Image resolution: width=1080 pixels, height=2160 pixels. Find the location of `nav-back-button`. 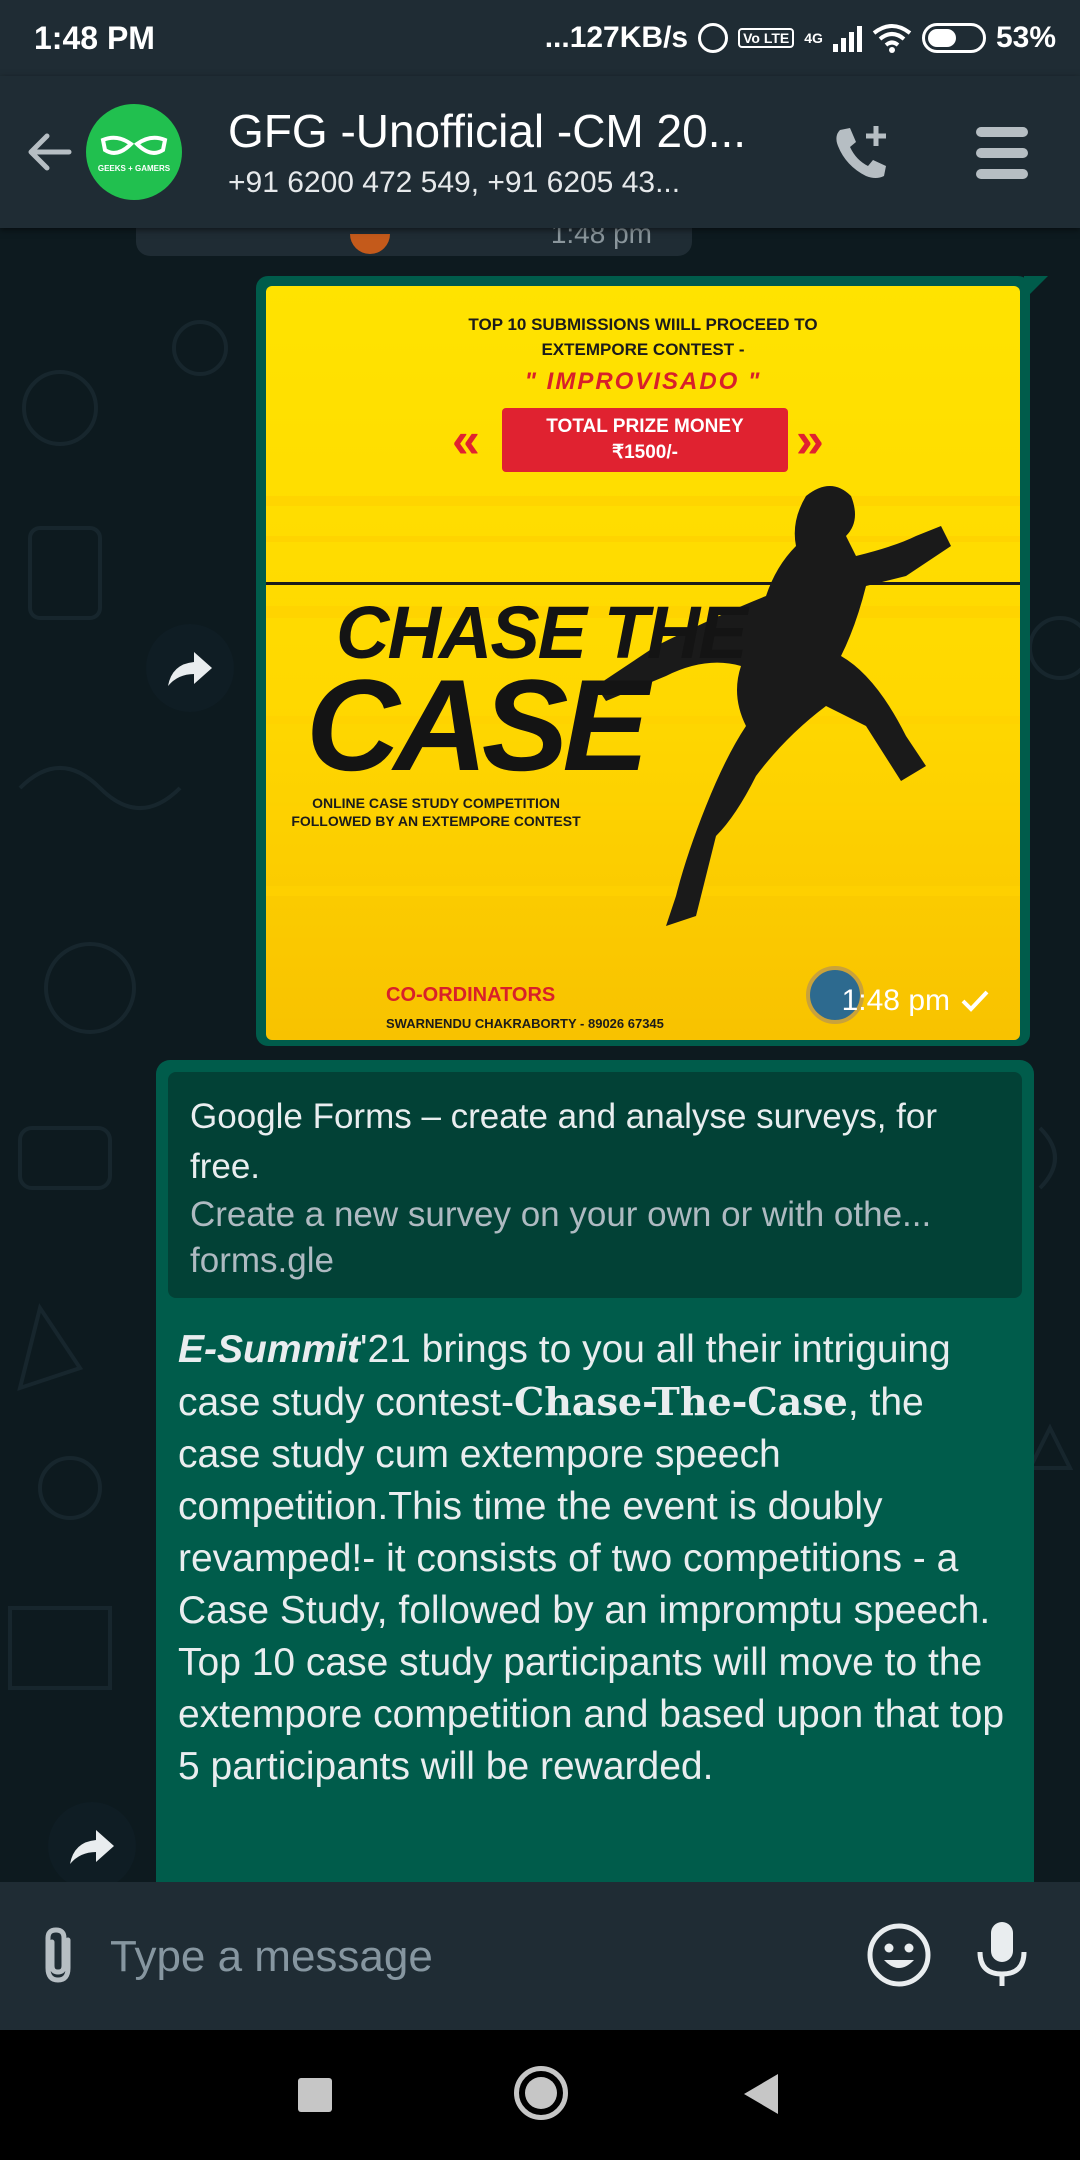

nav-back-button is located at coordinates (761, 2094).